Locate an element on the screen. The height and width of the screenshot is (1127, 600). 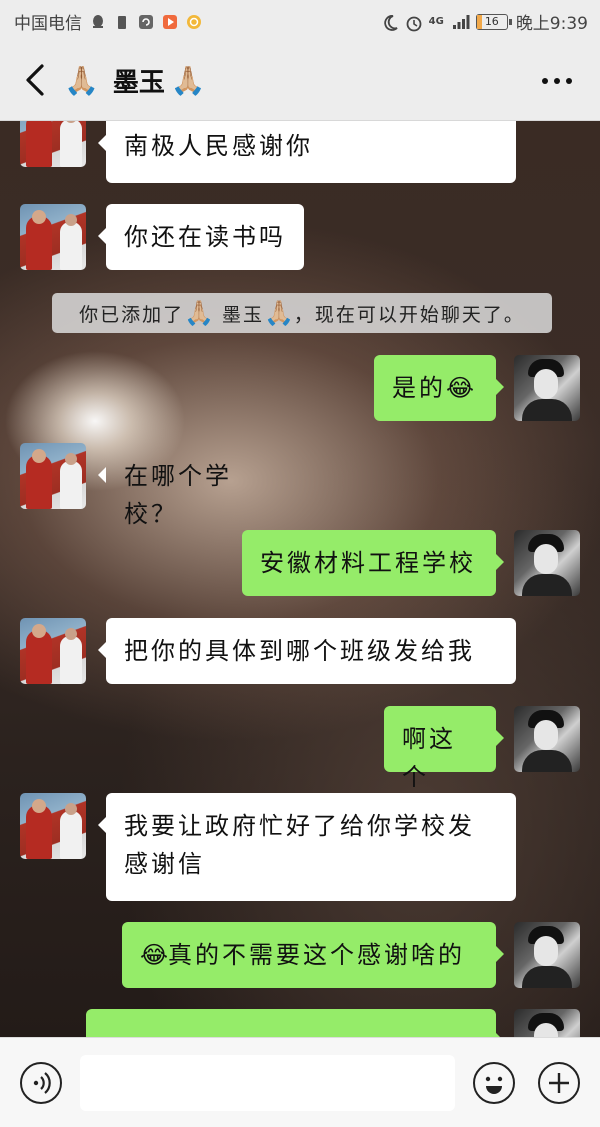
message-bubble: 😂真的不需要这个感谢啥的 is located at coordinates (313, 955).